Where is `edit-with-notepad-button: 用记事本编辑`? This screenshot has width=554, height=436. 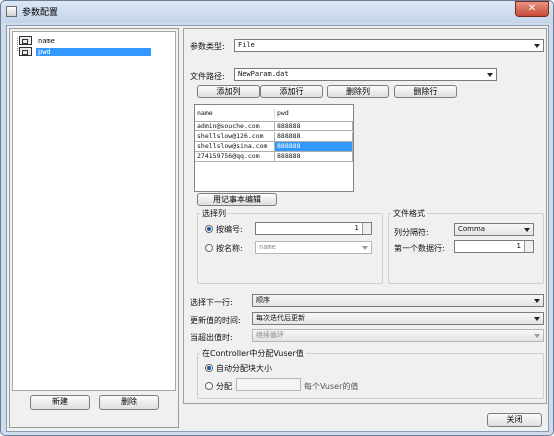 edit-with-notepad-button: 用记事本编辑 is located at coordinates (237, 199).